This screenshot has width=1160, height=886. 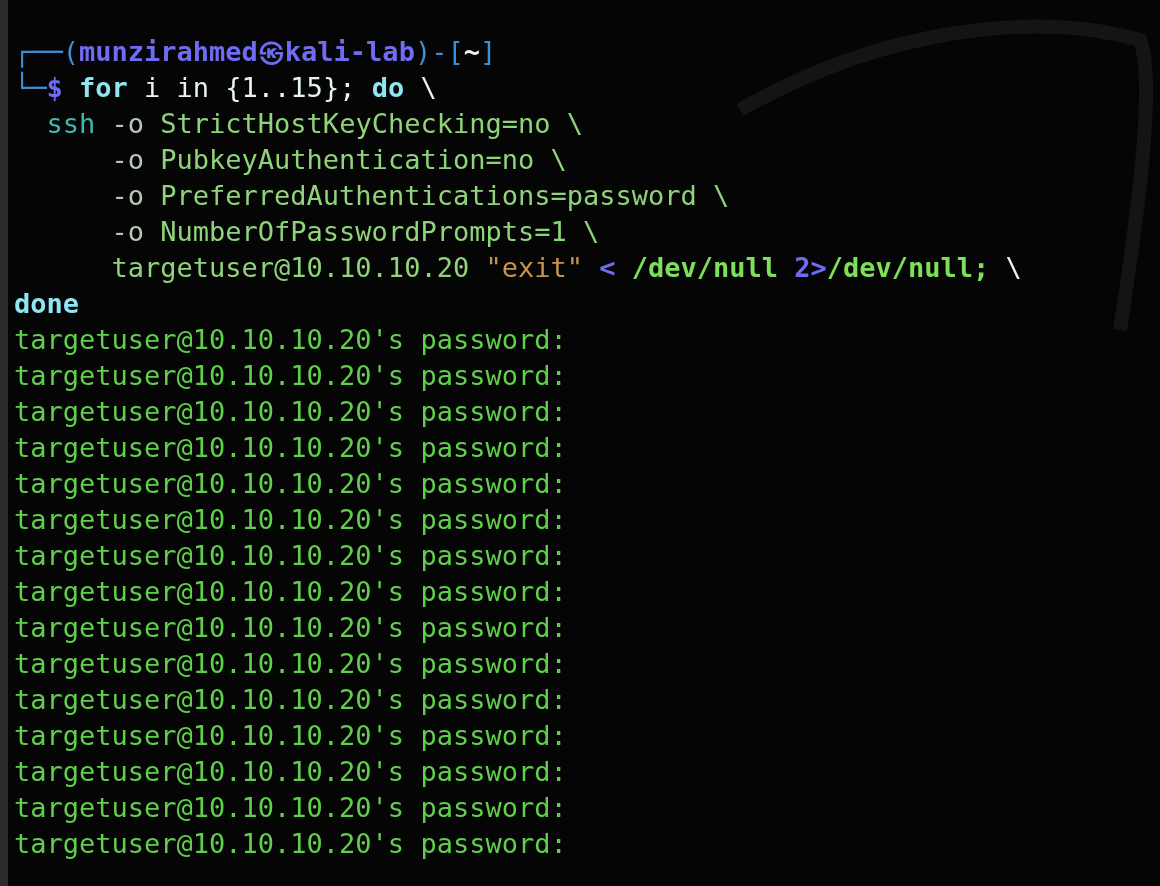 I want to click on command-line: -o PreferredAuthentications=password \, so click(x=420, y=196).